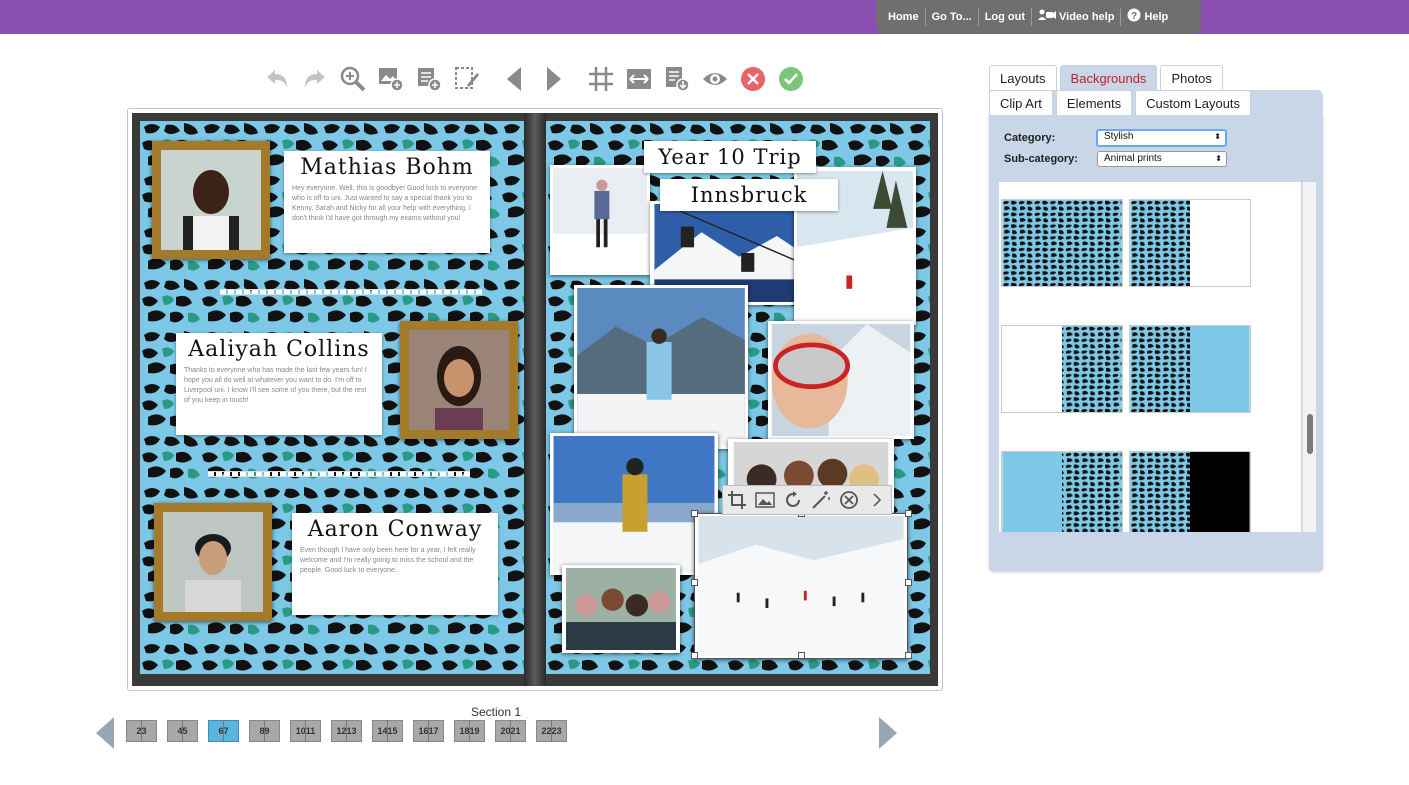  I want to click on tab-backgrounds: Backgrounds, so click(1108, 77).